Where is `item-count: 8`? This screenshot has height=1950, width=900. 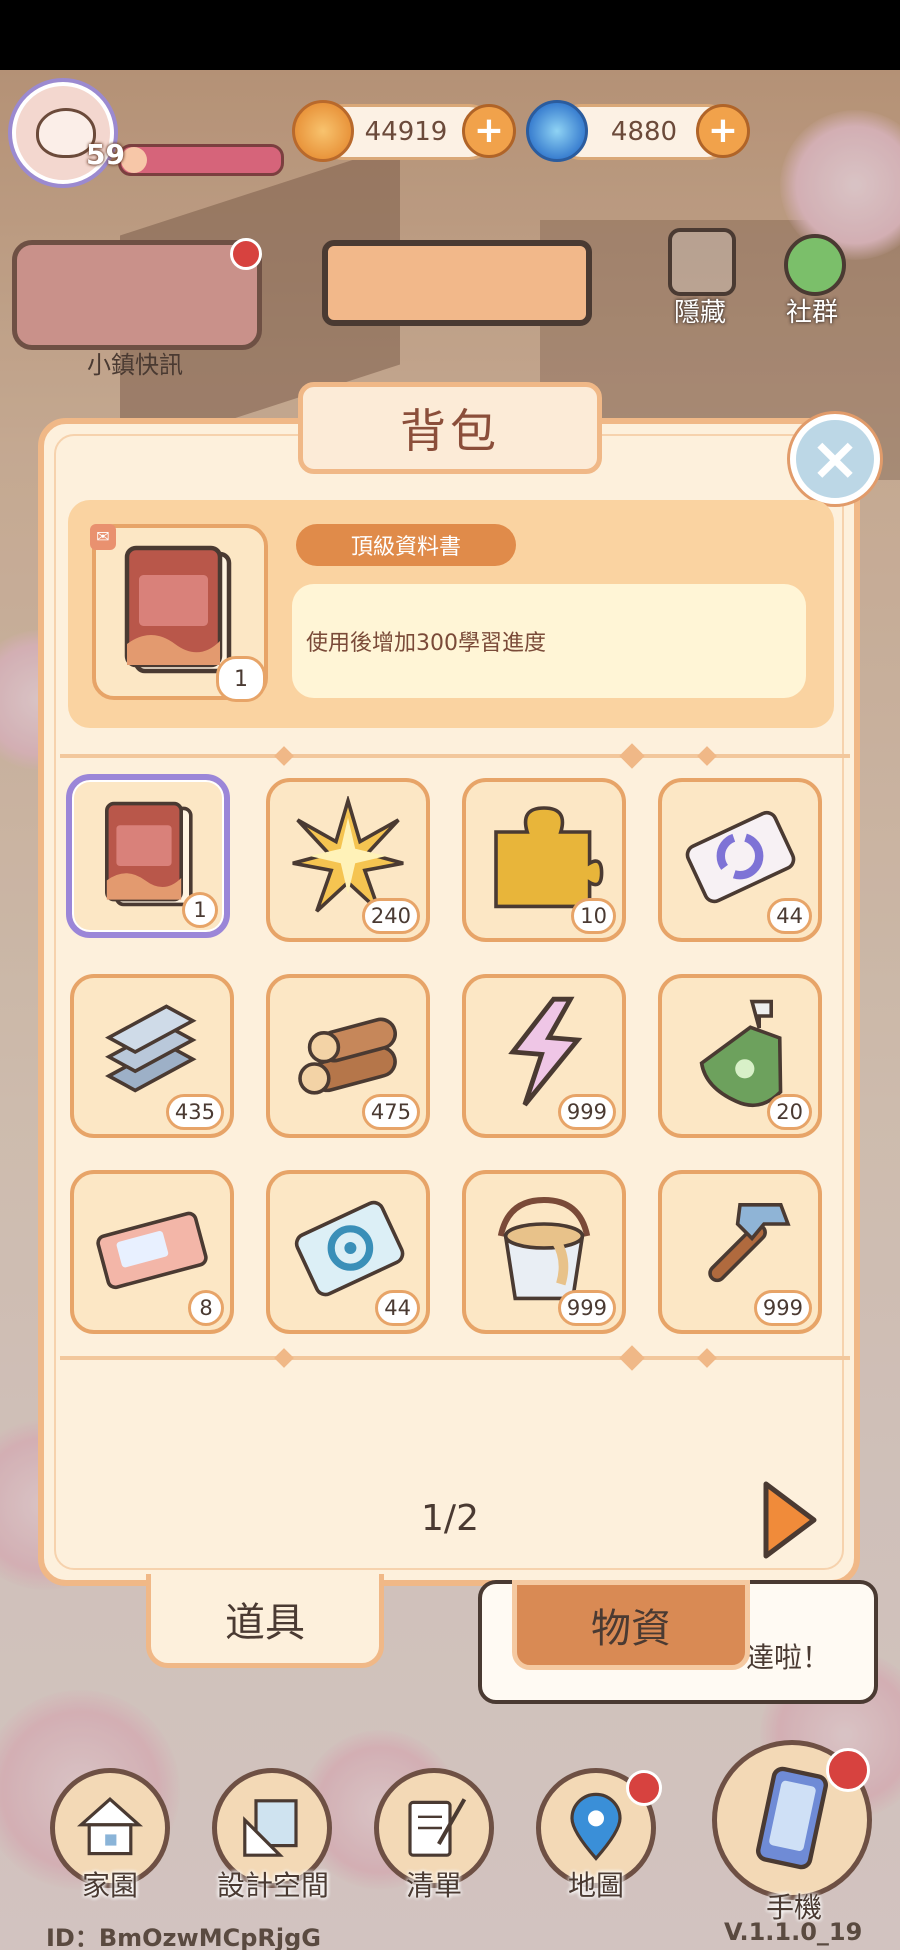 item-count: 8 is located at coordinates (206, 1308).